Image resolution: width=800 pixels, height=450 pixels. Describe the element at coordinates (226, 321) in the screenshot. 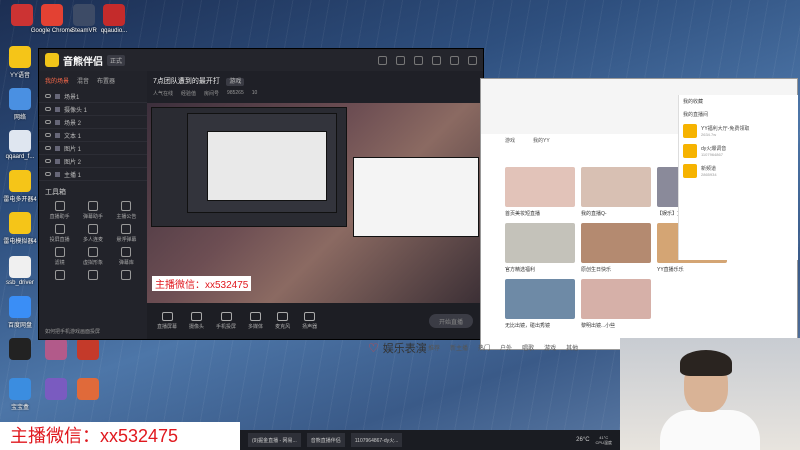

I see `control-button: 手机投屏` at that location.